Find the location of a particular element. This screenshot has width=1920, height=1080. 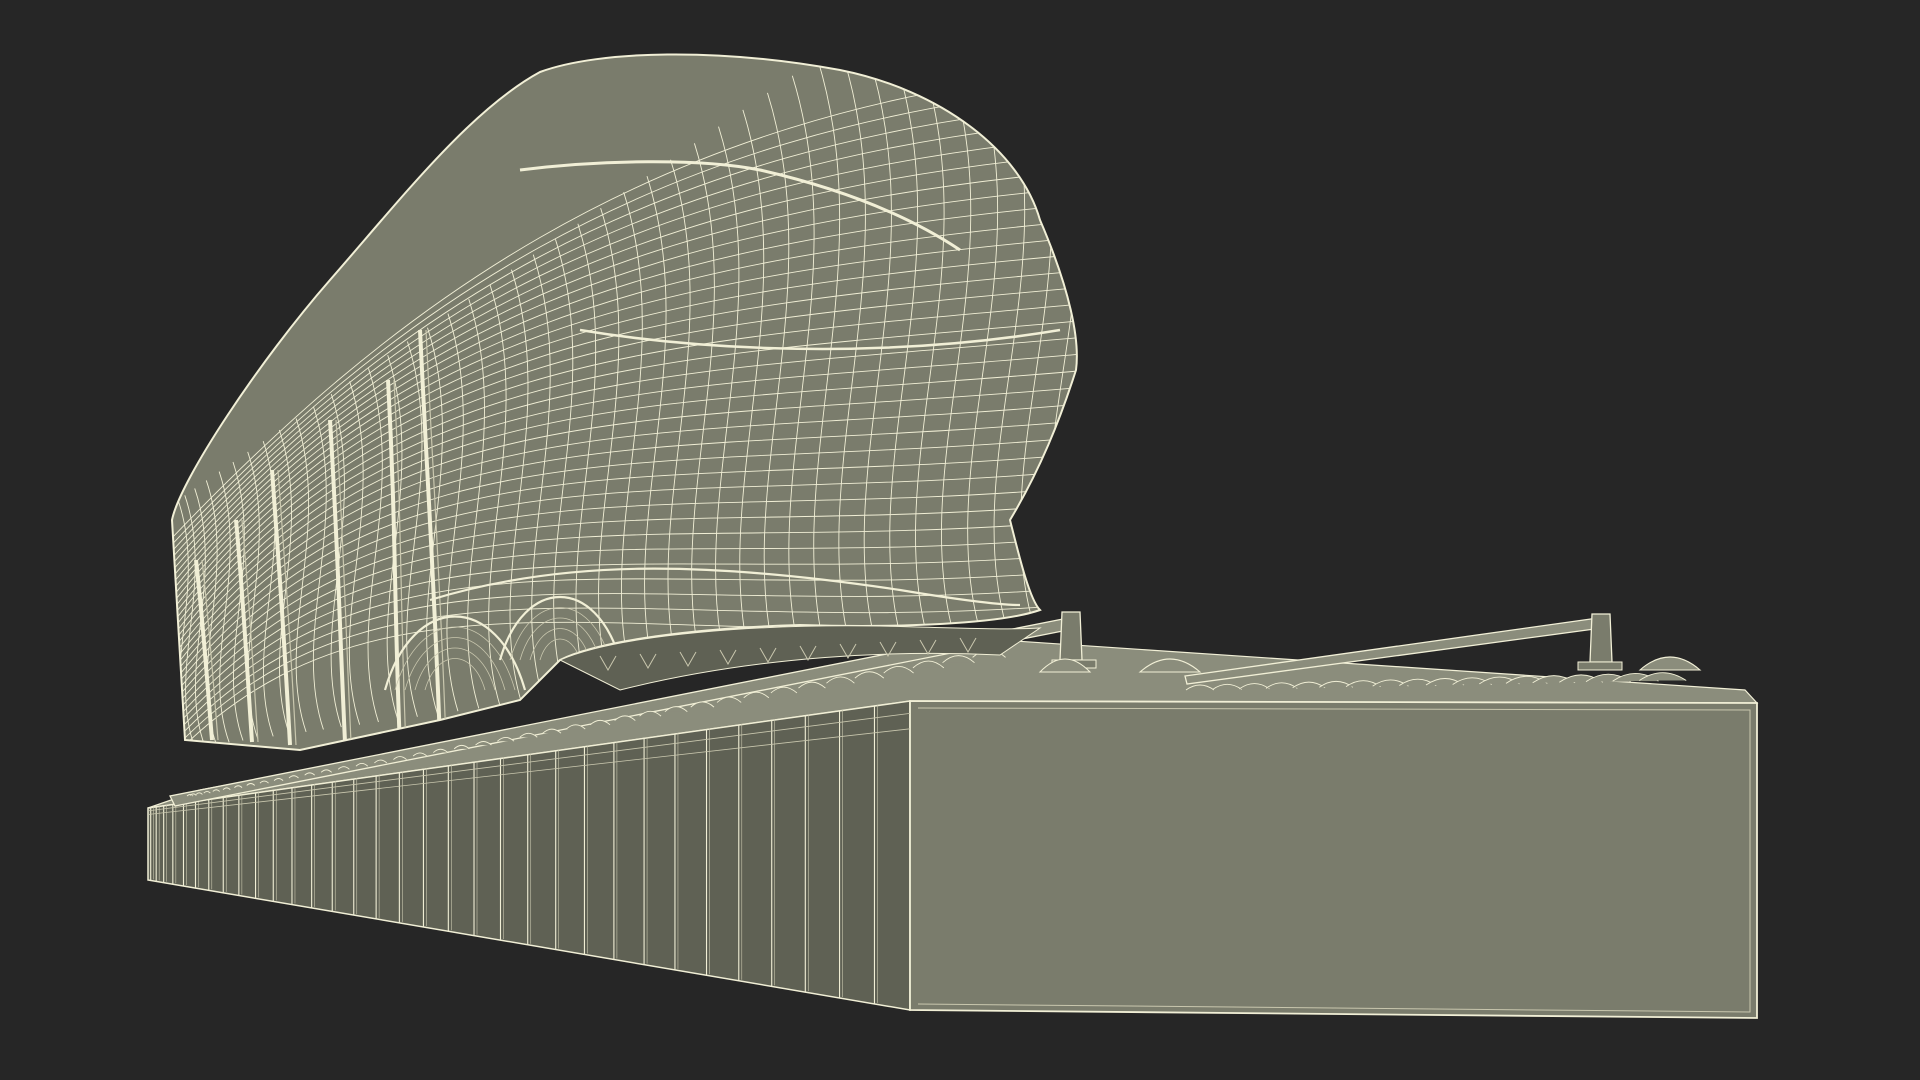

track-front-face is located at coordinates (1333, 859).